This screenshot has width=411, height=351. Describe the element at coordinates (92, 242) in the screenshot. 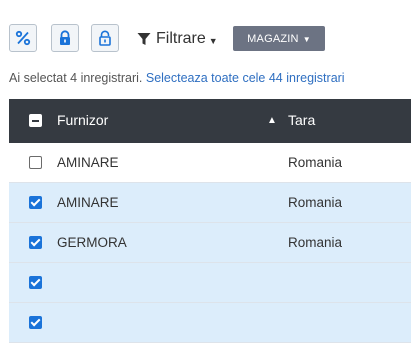

I see `supplier-cell: GERMORA` at that location.